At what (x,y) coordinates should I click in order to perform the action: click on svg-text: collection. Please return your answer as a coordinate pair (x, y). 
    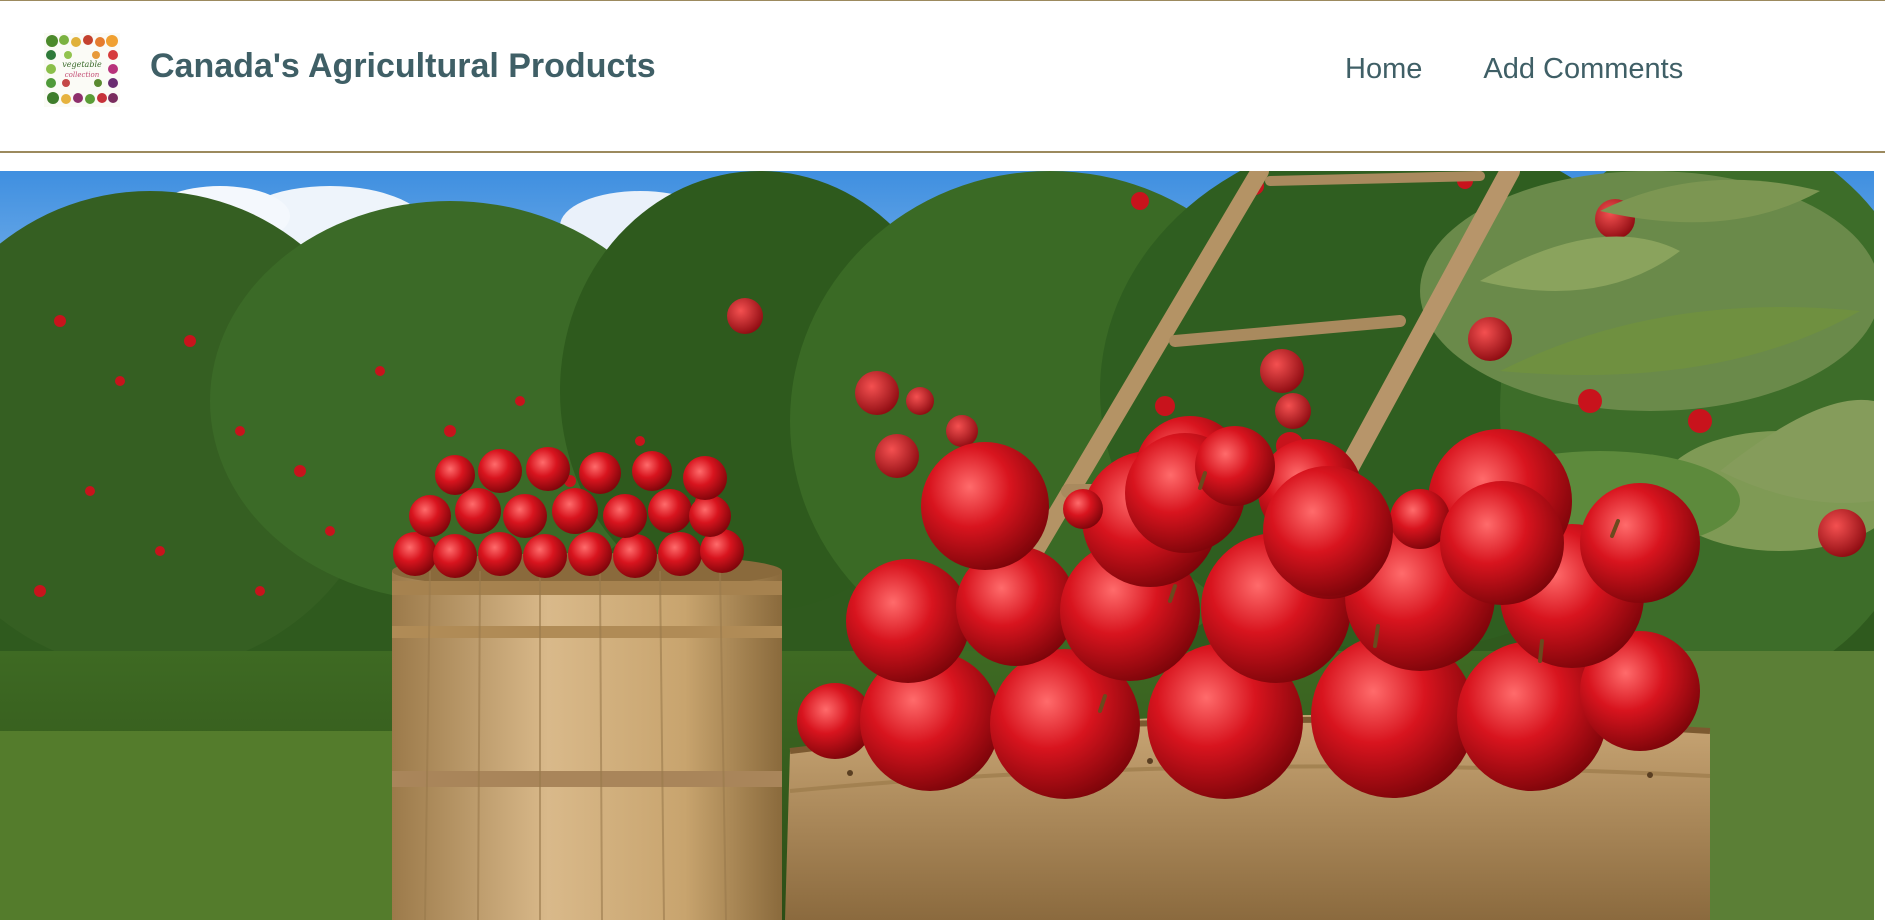
    Looking at the image, I should click on (82, 75).